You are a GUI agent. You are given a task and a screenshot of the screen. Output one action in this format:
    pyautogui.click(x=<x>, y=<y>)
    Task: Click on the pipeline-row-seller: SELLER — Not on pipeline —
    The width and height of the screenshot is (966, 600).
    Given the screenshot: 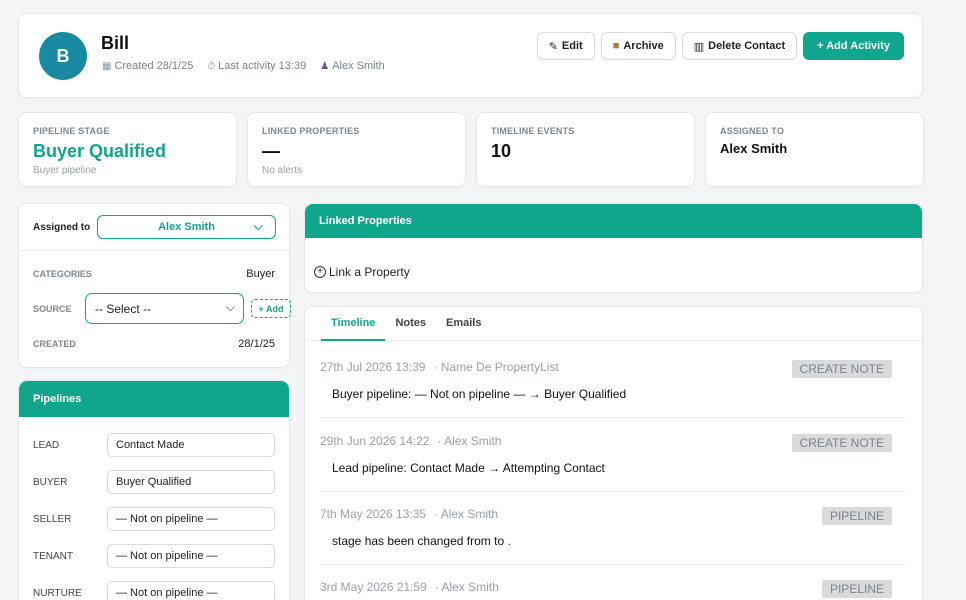 What is the action you would take?
    pyautogui.click(x=154, y=519)
    